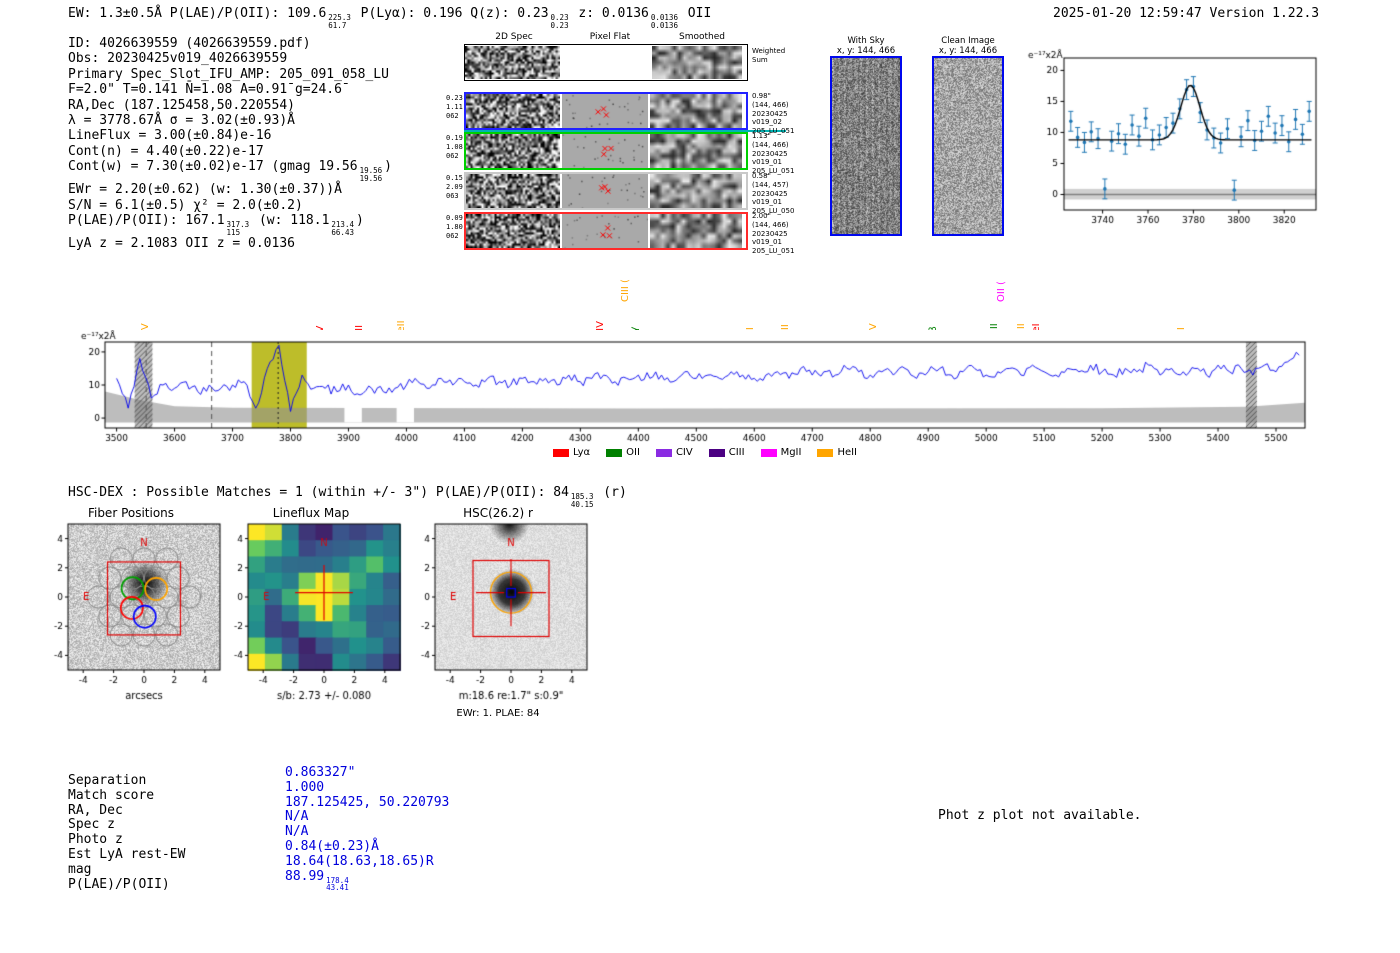 The width and height of the screenshot is (1400, 953). Describe the element at coordinates (127, 854) in the screenshot. I see `match-label-est-ew: Est LyA rest-EW` at that location.